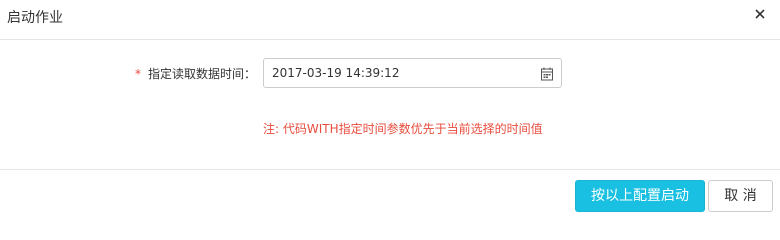 This screenshot has height=240, width=780. I want to click on read-time-form-row: * 指定读取数据时间： 2017-03-19 14:39:12, so click(390, 74).